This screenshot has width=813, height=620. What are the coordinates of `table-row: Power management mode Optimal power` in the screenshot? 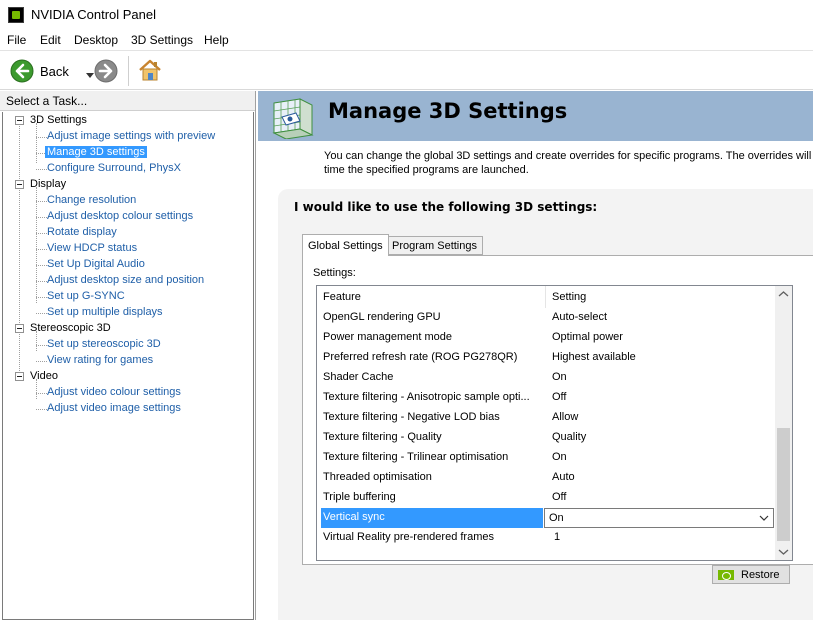 It's located at (546, 338).